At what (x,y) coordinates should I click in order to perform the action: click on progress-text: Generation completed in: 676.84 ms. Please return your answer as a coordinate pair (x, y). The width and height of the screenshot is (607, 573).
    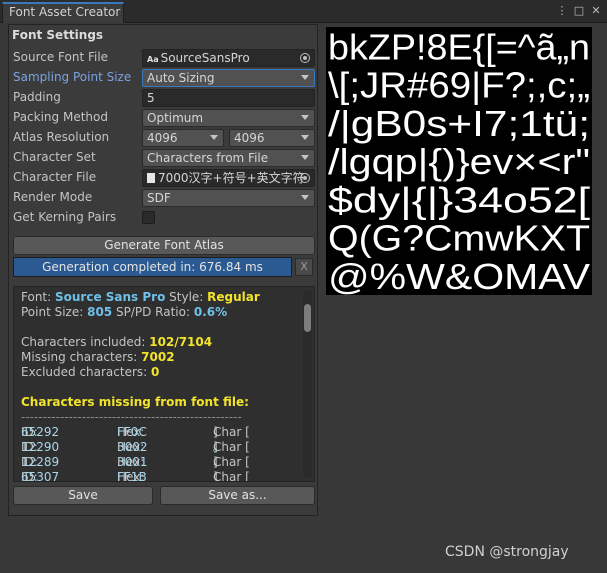
    Looking at the image, I should click on (152, 267).